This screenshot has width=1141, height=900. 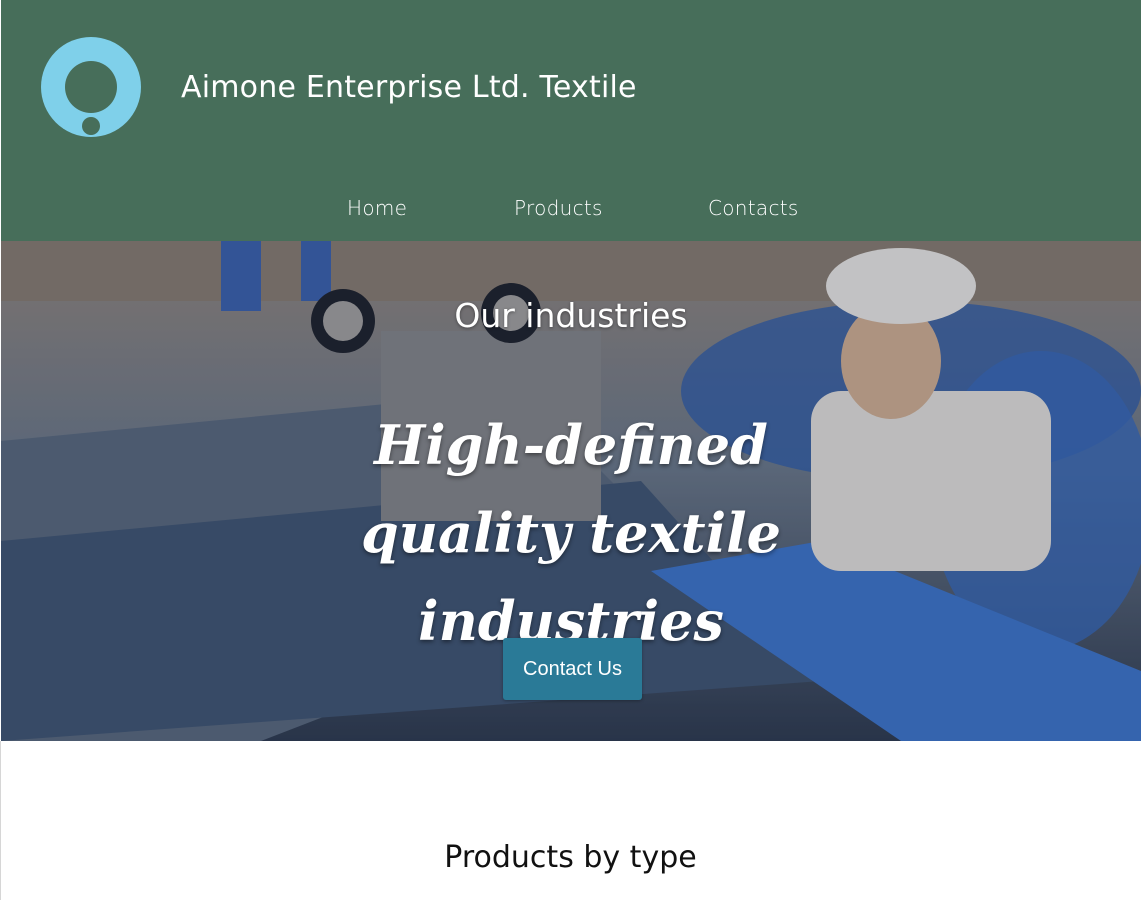 What do you see at coordinates (753, 208) in the screenshot?
I see `nav-contacts-link: Contacts` at bounding box center [753, 208].